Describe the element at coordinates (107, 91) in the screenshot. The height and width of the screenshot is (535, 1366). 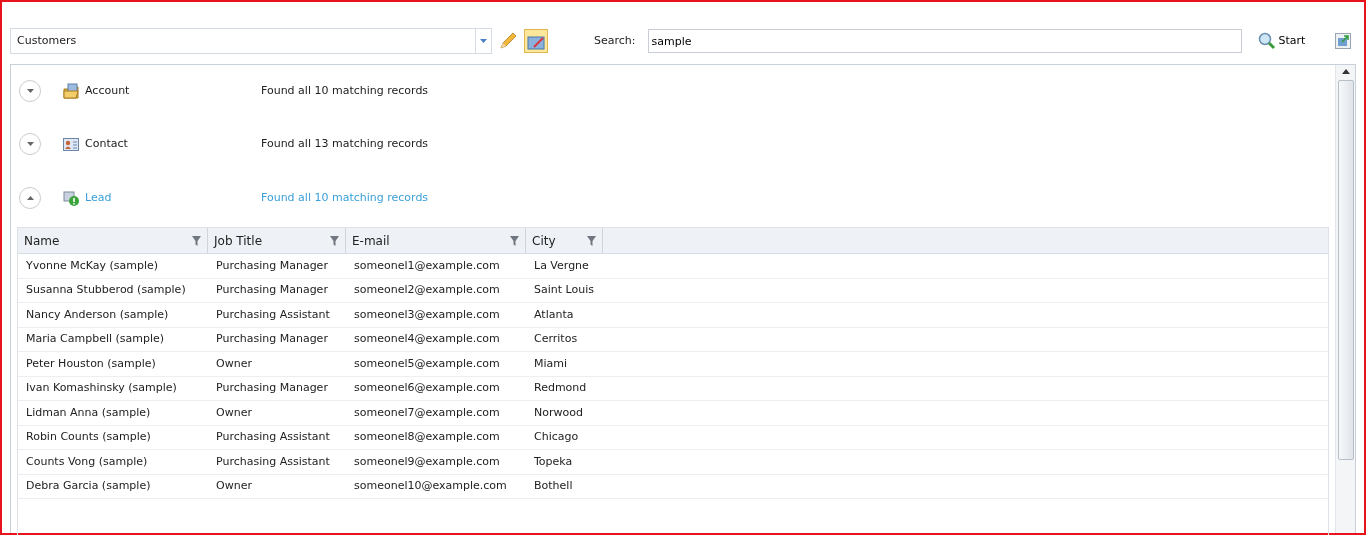
I see `entity-name: Account` at that location.